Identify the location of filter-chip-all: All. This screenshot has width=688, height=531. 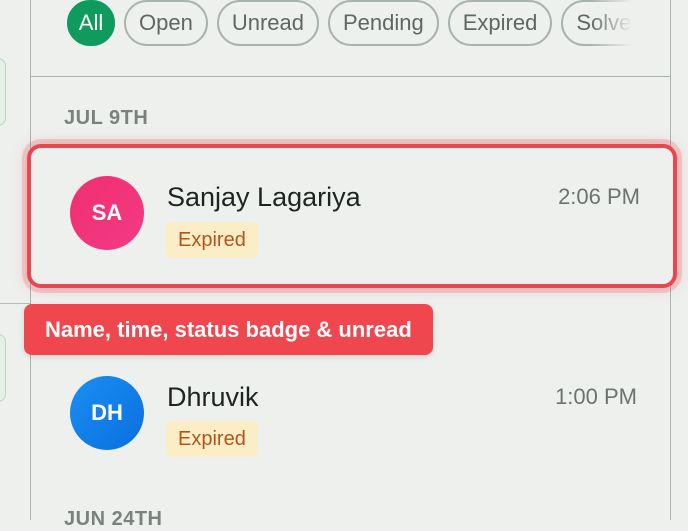
(91, 23).